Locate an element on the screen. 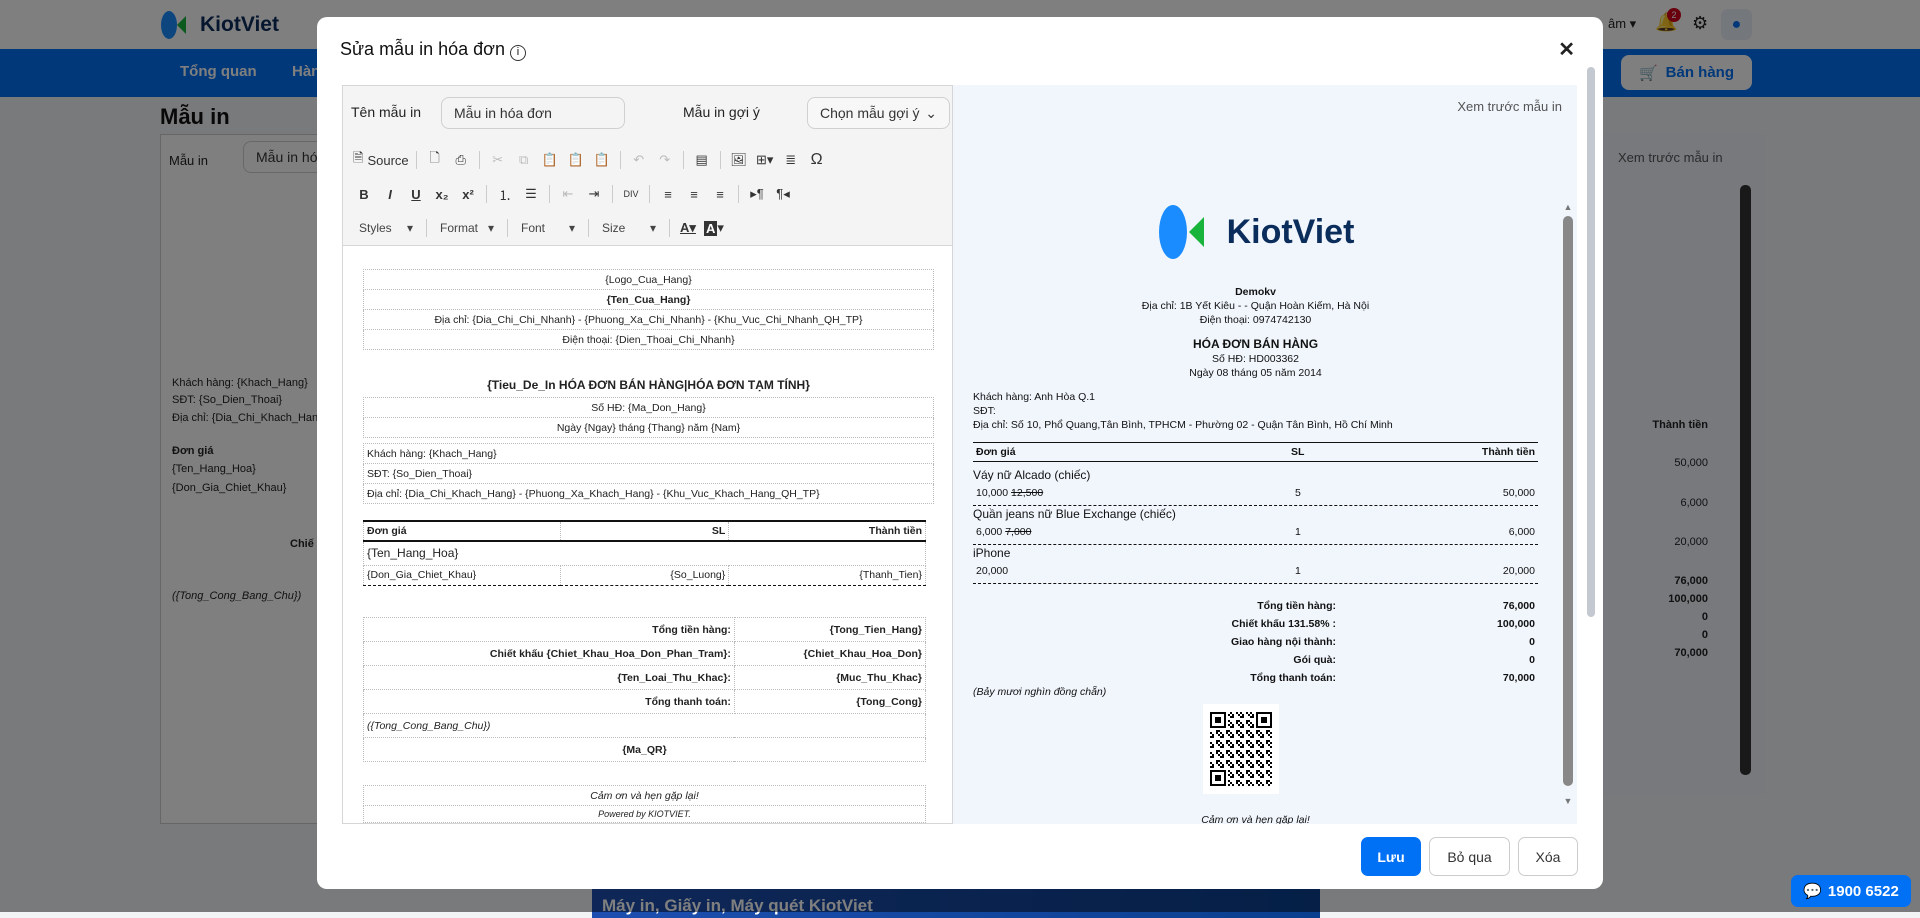  underline-icon: U is located at coordinates (416, 194).